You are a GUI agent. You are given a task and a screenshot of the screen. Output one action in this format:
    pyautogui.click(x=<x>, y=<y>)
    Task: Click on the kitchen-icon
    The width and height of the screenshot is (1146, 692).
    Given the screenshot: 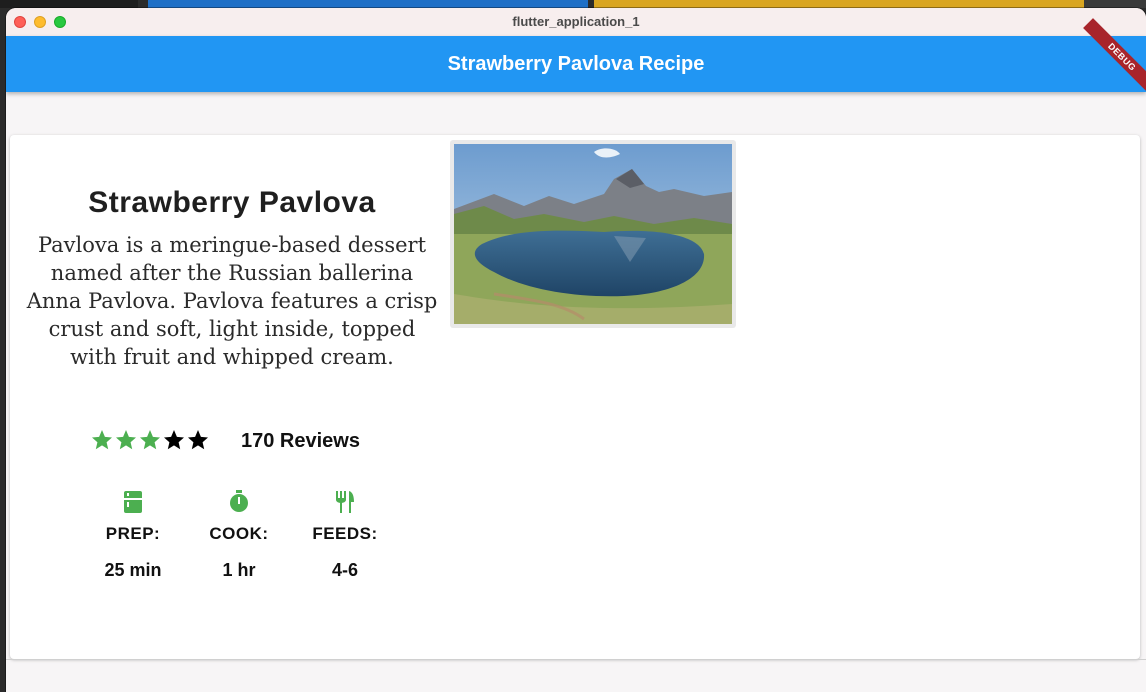 What is the action you would take?
    pyautogui.click(x=133, y=502)
    